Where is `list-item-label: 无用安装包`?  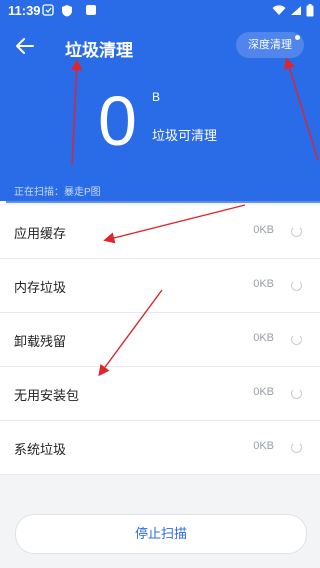
list-item-label: 无用安装包 is located at coordinates (47, 395).